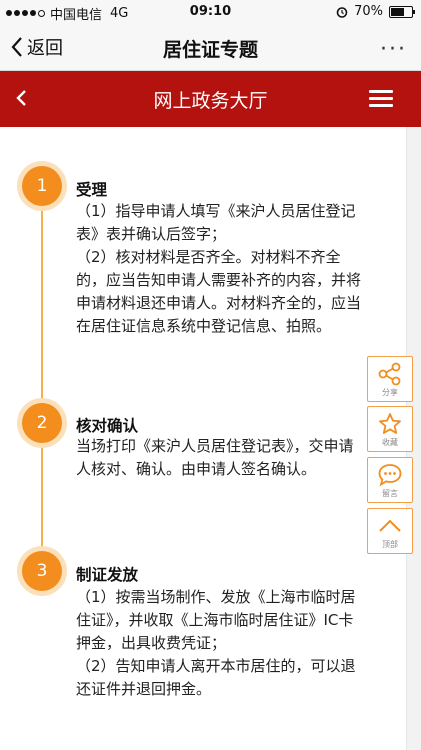 This screenshot has width=421, height=750. What do you see at coordinates (381, 99) in the screenshot?
I see `menu-button` at bounding box center [381, 99].